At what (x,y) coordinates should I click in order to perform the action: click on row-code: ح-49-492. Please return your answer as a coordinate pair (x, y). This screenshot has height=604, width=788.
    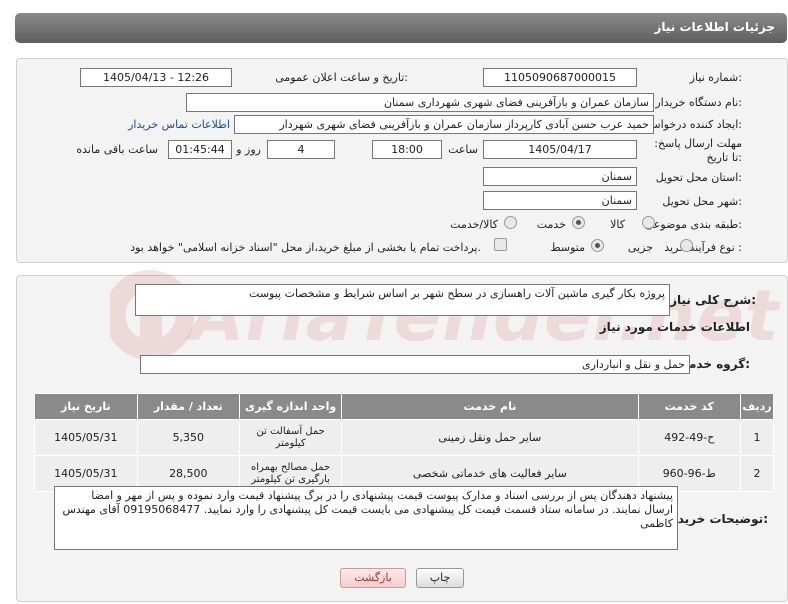
    Looking at the image, I should click on (689, 437).